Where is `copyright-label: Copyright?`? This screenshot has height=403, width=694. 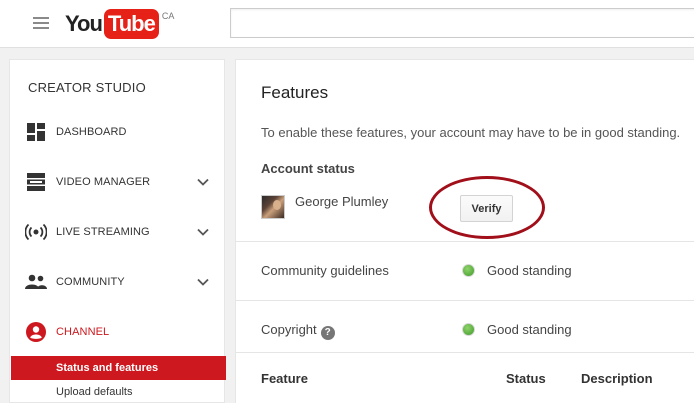
copyright-label: Copyright? is located at coordinates (298, 331).